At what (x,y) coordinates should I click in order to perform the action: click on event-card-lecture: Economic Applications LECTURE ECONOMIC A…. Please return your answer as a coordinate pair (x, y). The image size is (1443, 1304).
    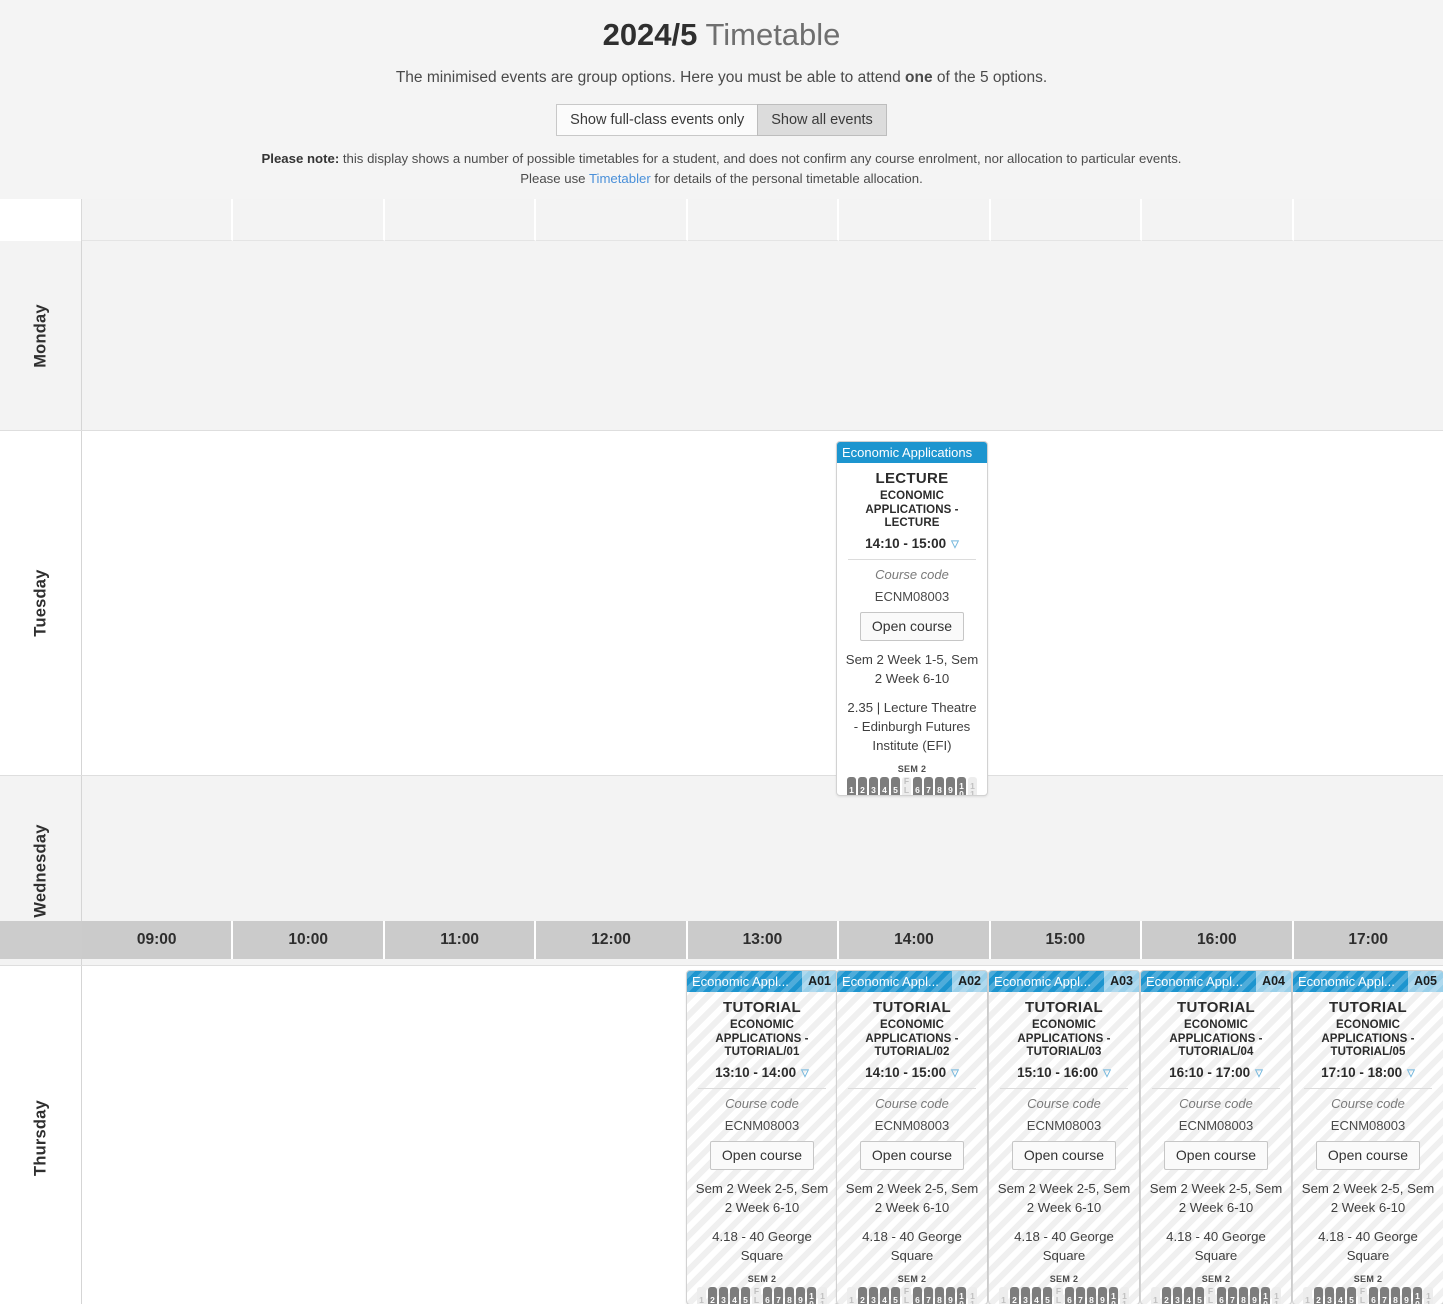
    Looking at the image, I should click on (912, 618).